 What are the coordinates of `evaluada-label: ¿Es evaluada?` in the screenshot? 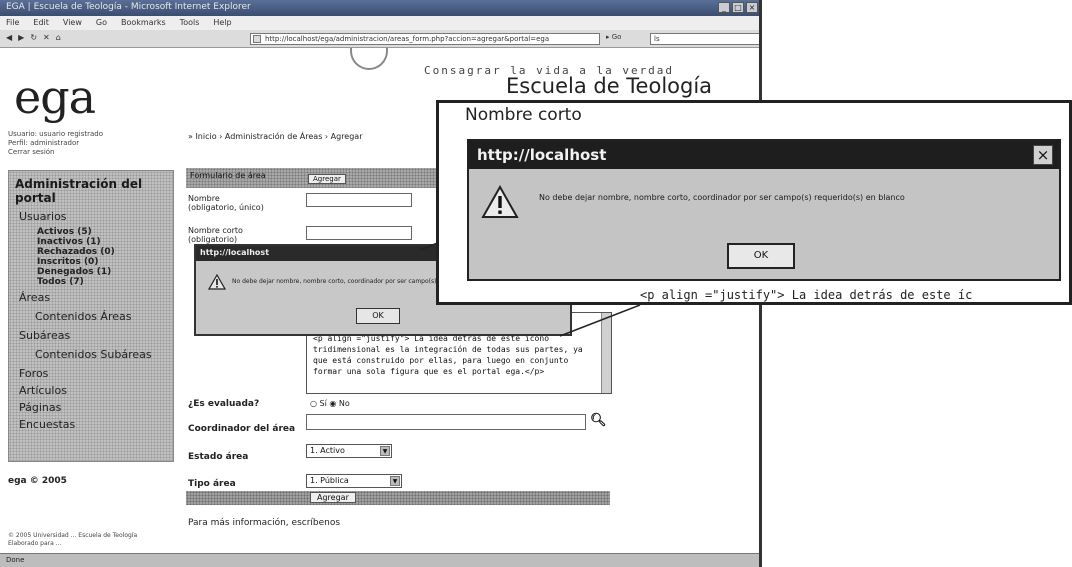 It's located at (224, 404).